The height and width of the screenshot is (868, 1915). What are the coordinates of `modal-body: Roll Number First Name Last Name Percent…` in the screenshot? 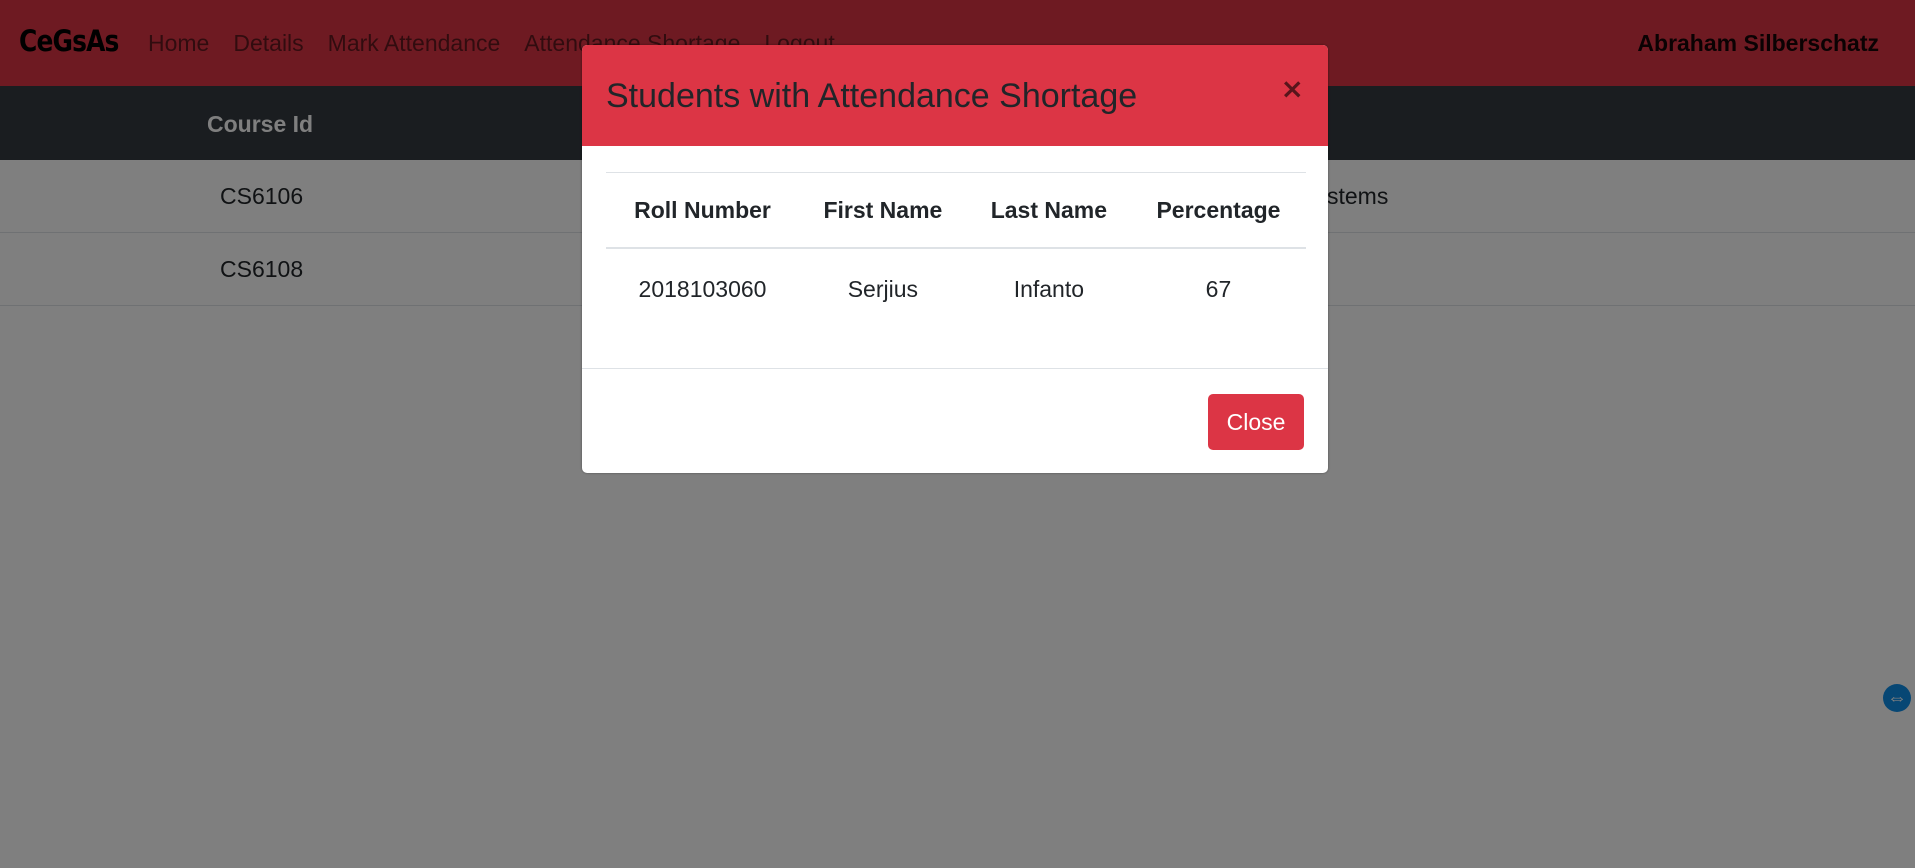 It's located at (956, 250).